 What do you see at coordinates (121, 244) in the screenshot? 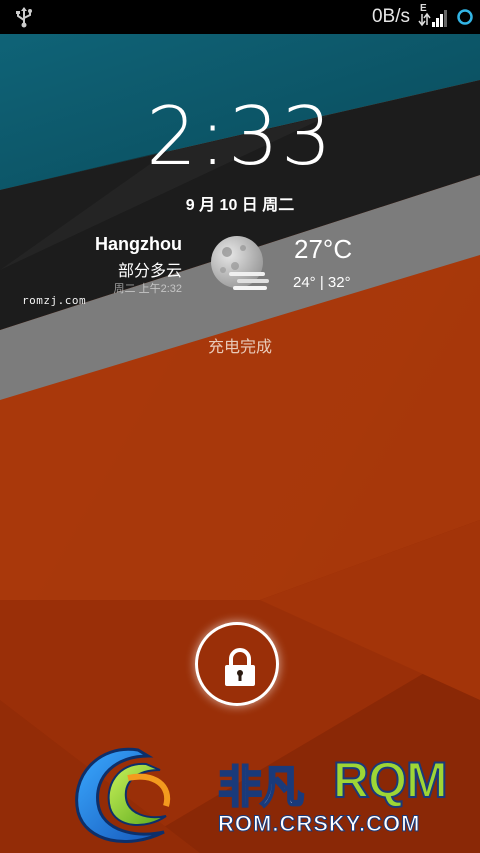
I see `weather-city: Hangzhou` at bounding box center [121, 244].